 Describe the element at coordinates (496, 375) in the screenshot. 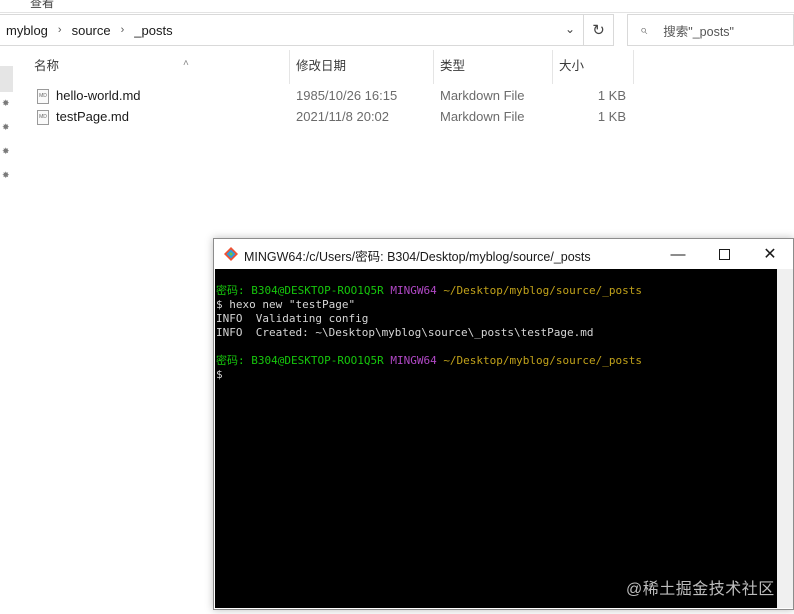

I see `input-line: $` at that location.